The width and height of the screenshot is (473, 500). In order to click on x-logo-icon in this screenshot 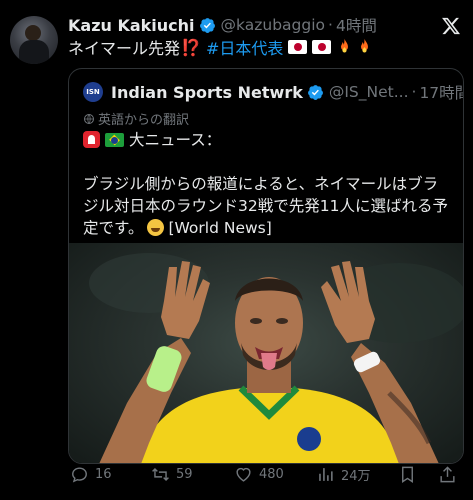, I will do `click(451, 26)`.